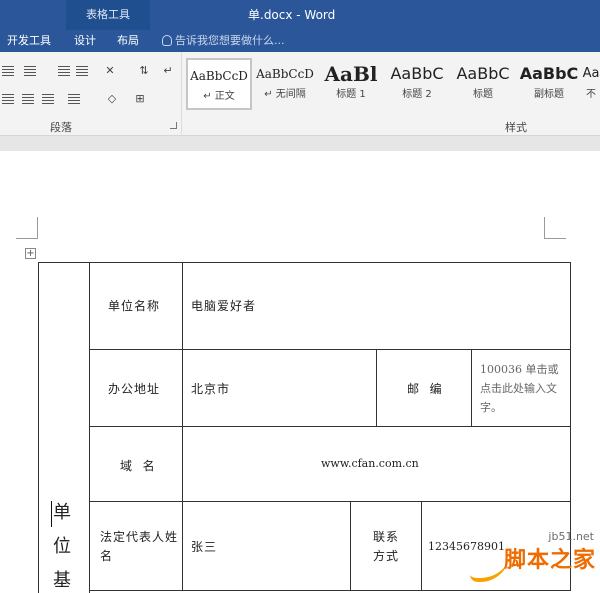 The image size is (600, 593). I want to click on address-value-cell: 北京市, so click(279, 388).